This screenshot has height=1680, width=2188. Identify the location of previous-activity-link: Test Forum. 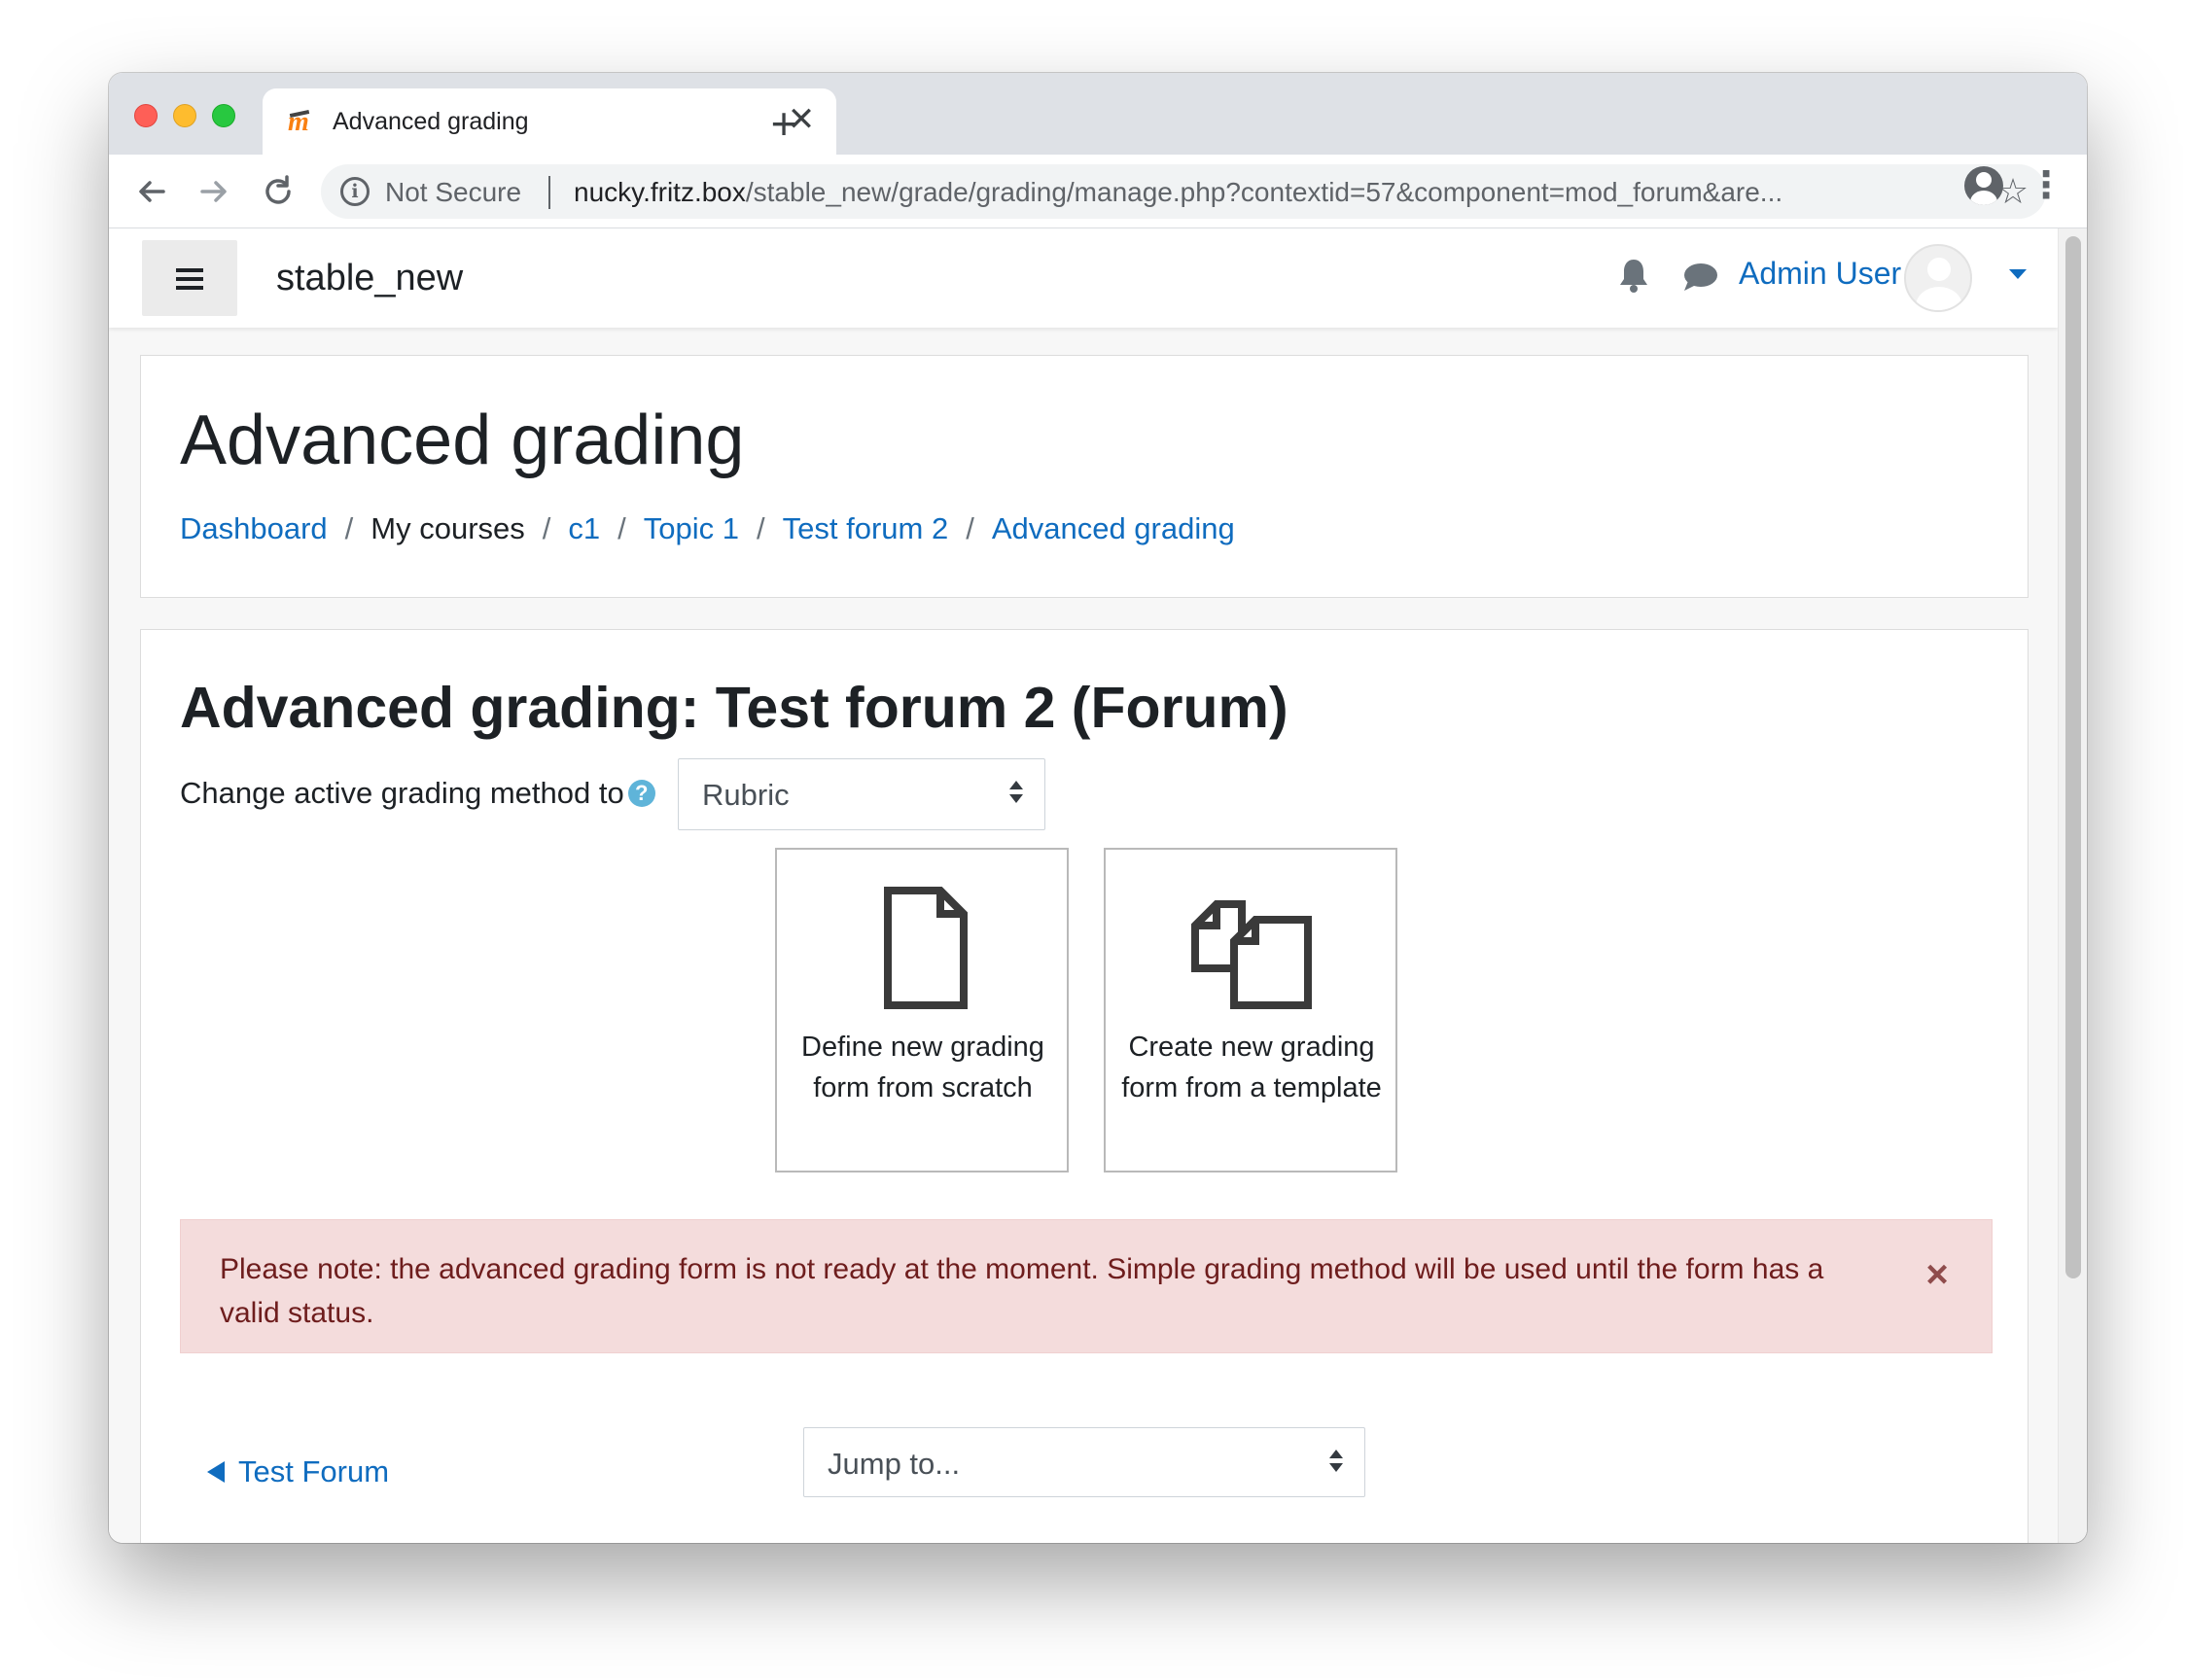
(298, 1471).